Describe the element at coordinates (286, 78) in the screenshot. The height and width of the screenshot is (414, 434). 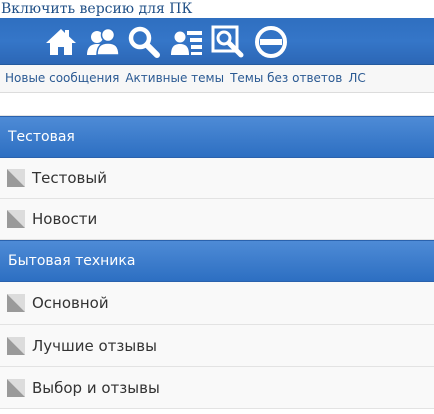
I see `unanswered-topics-link: Темы без ответов` at that location.